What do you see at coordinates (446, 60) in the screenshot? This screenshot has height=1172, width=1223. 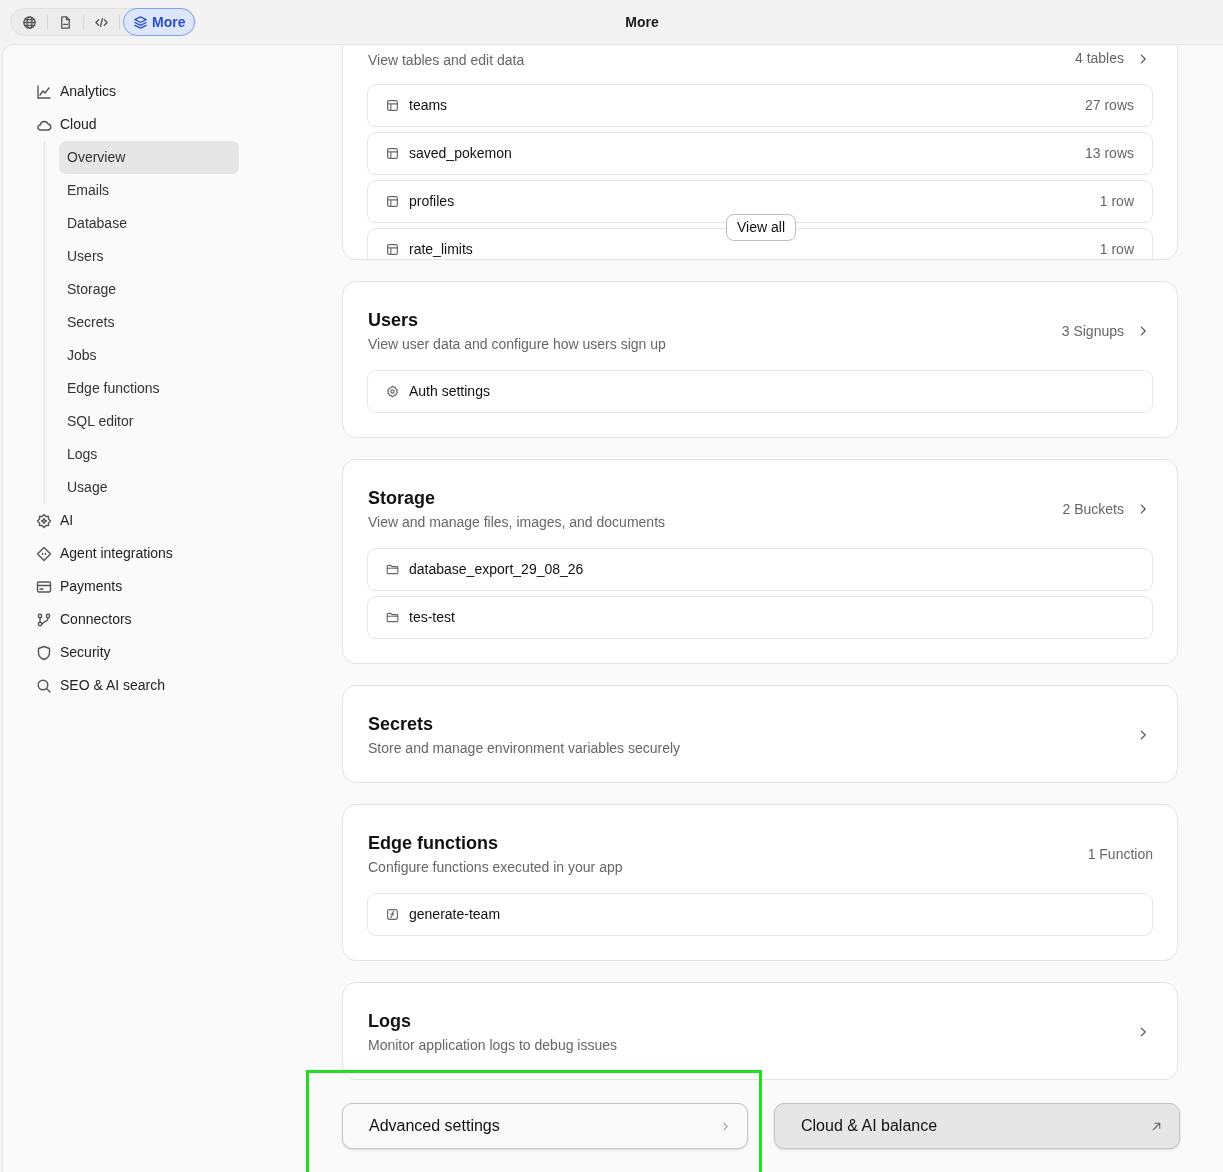 I see `section-subtitle: View tables and edit data` at bounding box center [446, 60].